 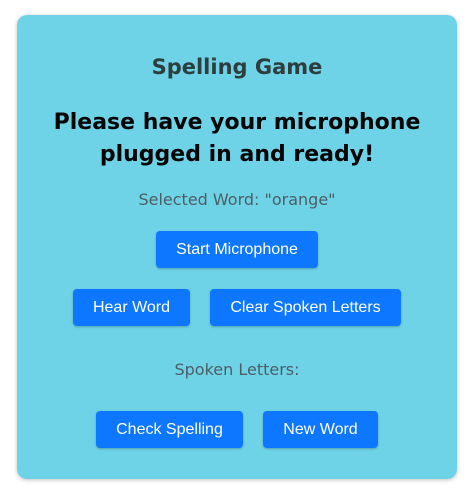 I want to click on selected-word: Selected Word: "orange", so click(x=237, y=199).